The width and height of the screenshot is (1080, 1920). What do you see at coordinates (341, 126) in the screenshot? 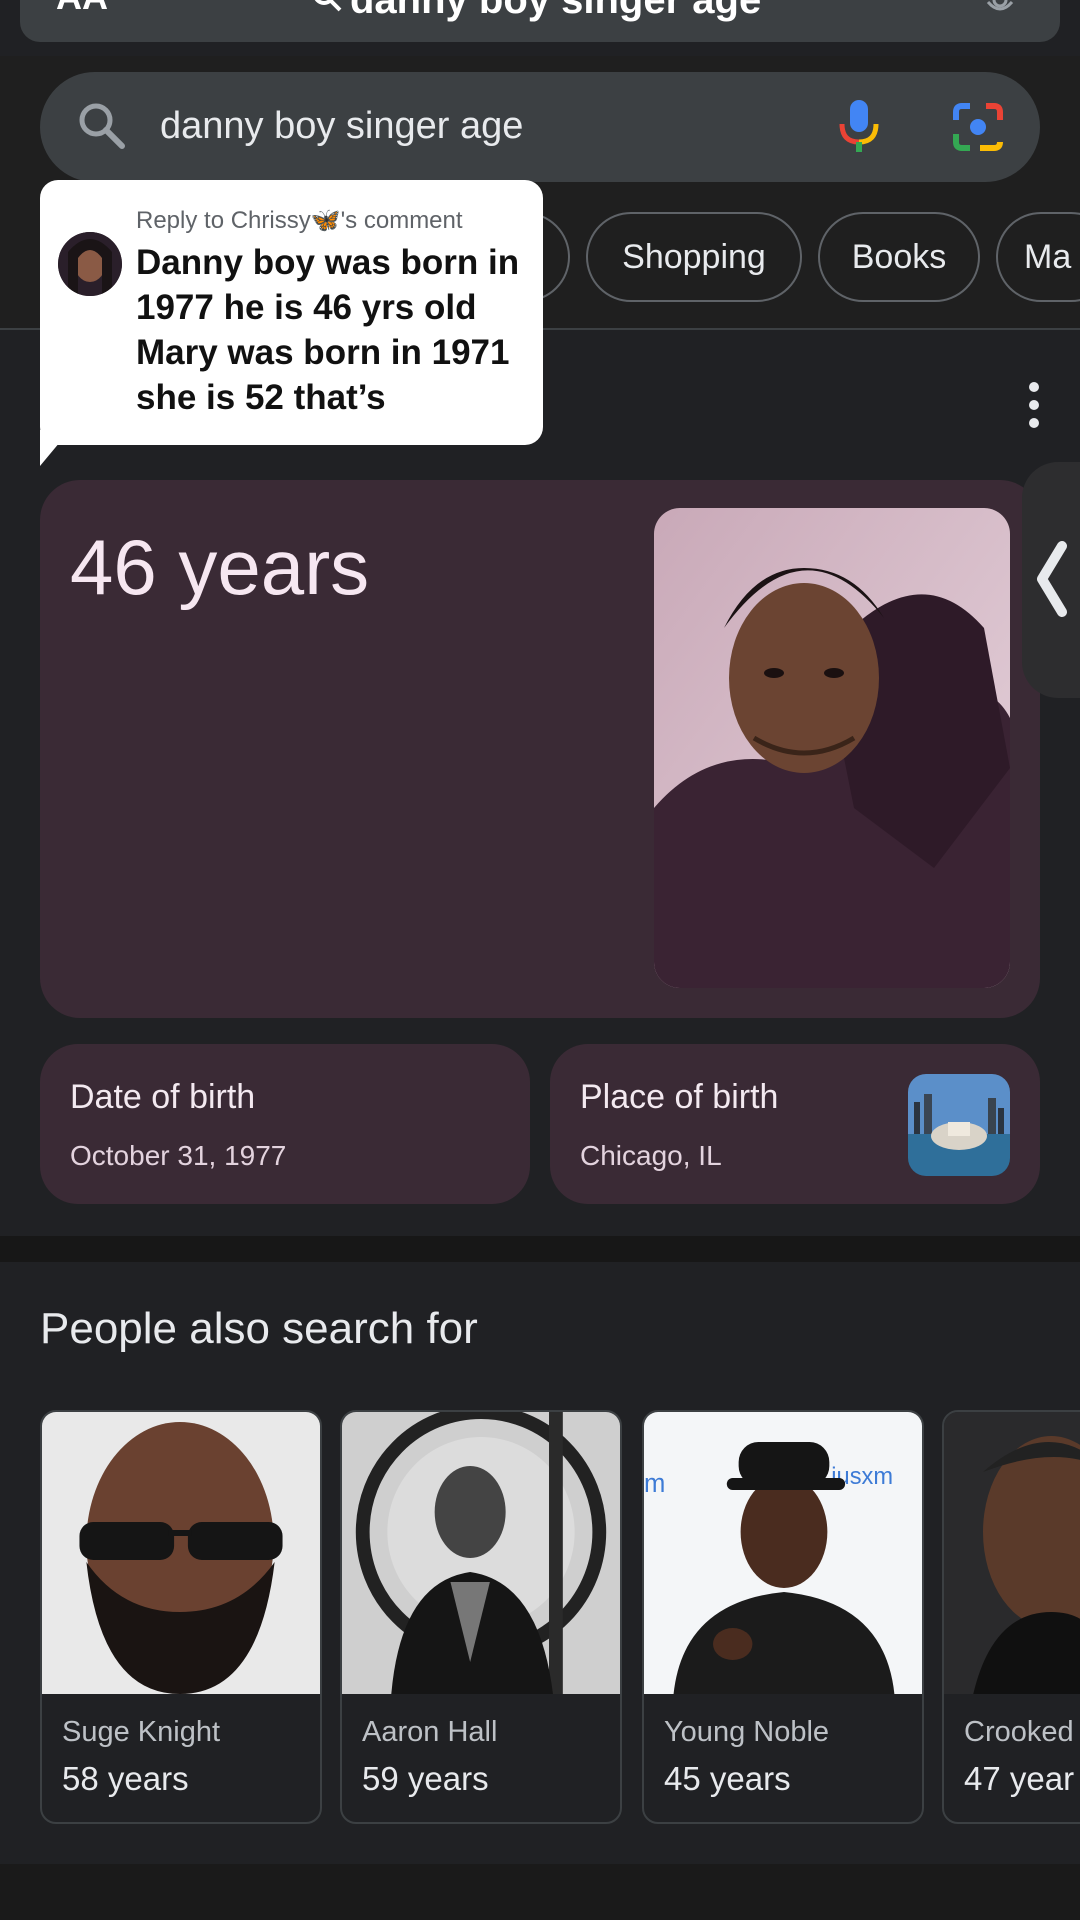
I see `search-input: danny boy singer age` at bounding box center [341, 126].